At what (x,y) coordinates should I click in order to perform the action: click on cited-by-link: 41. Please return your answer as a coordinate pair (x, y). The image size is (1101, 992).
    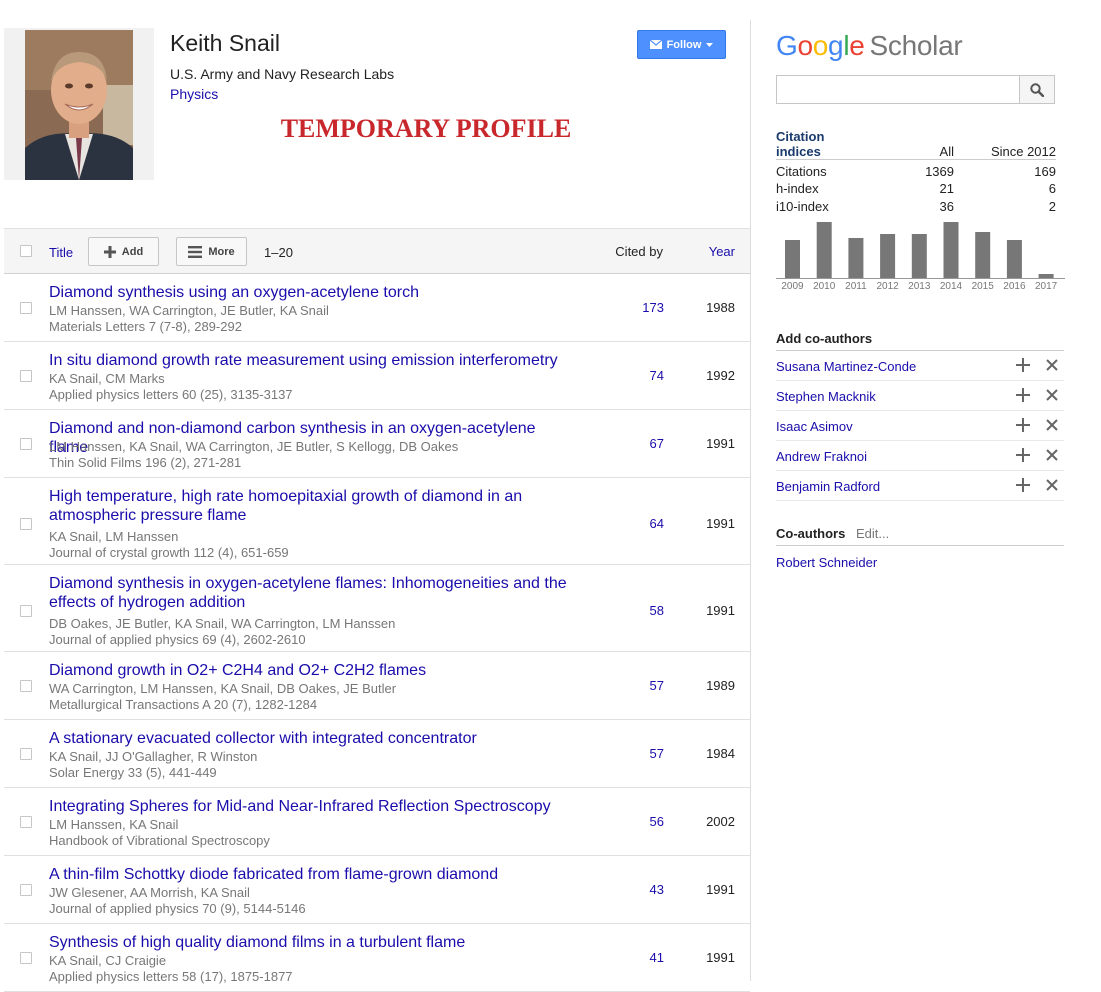
    Looking at the image, I should click on (657, 957).